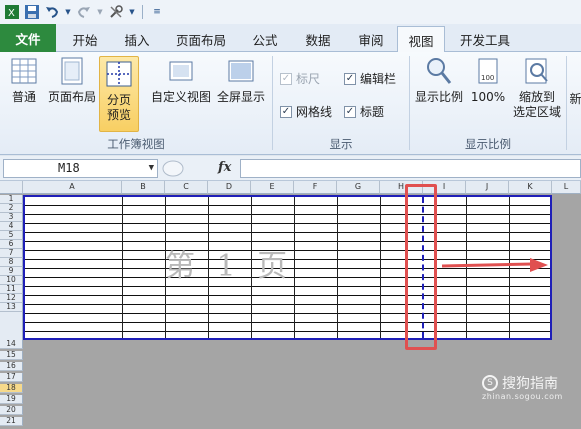 The image size is (581, 429). Describe the element at coordinates (186, 187) in the screenshot. I see `column-header: C` at that location.